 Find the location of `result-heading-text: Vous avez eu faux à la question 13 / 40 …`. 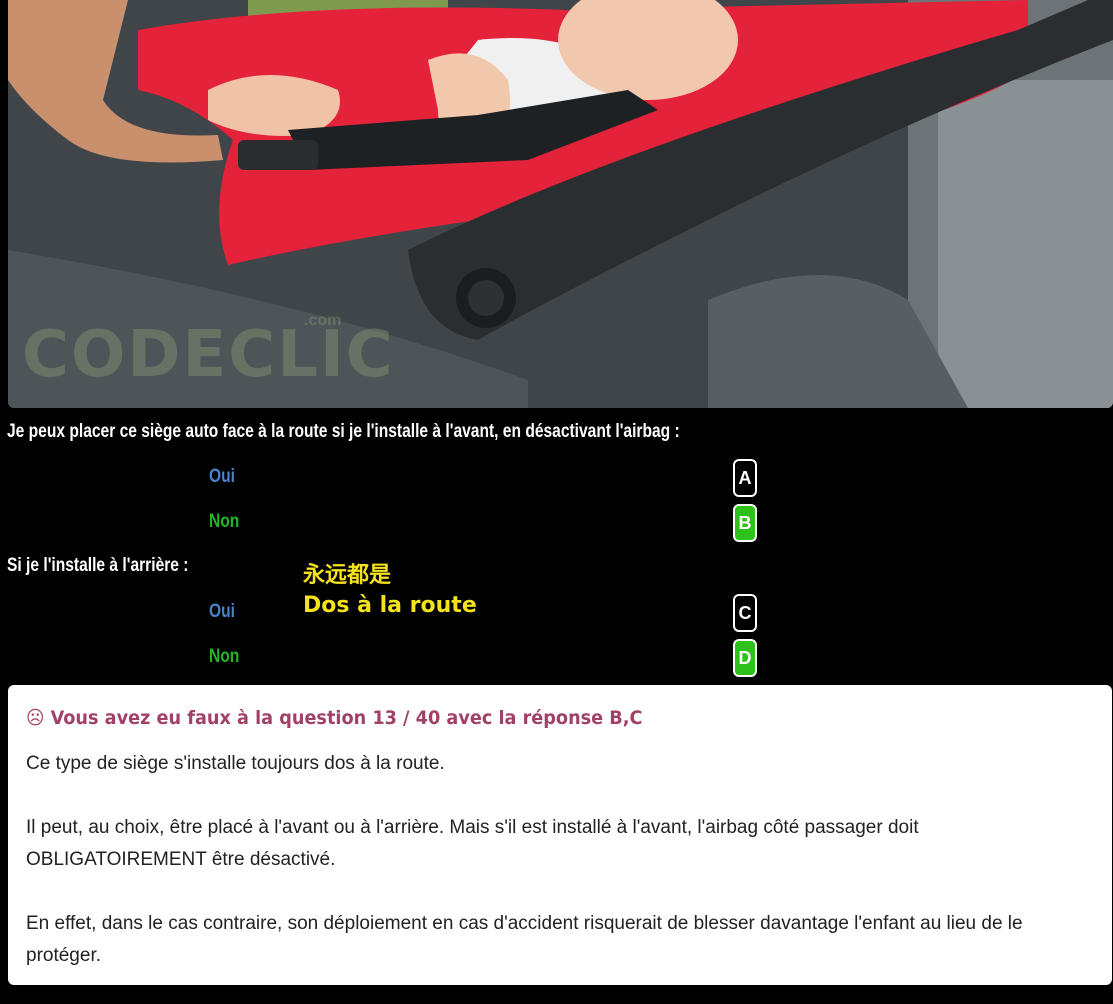

result-heading-text: Vous avez eu faux à la question 13 / 40 … is located at coordinates (346, 718).